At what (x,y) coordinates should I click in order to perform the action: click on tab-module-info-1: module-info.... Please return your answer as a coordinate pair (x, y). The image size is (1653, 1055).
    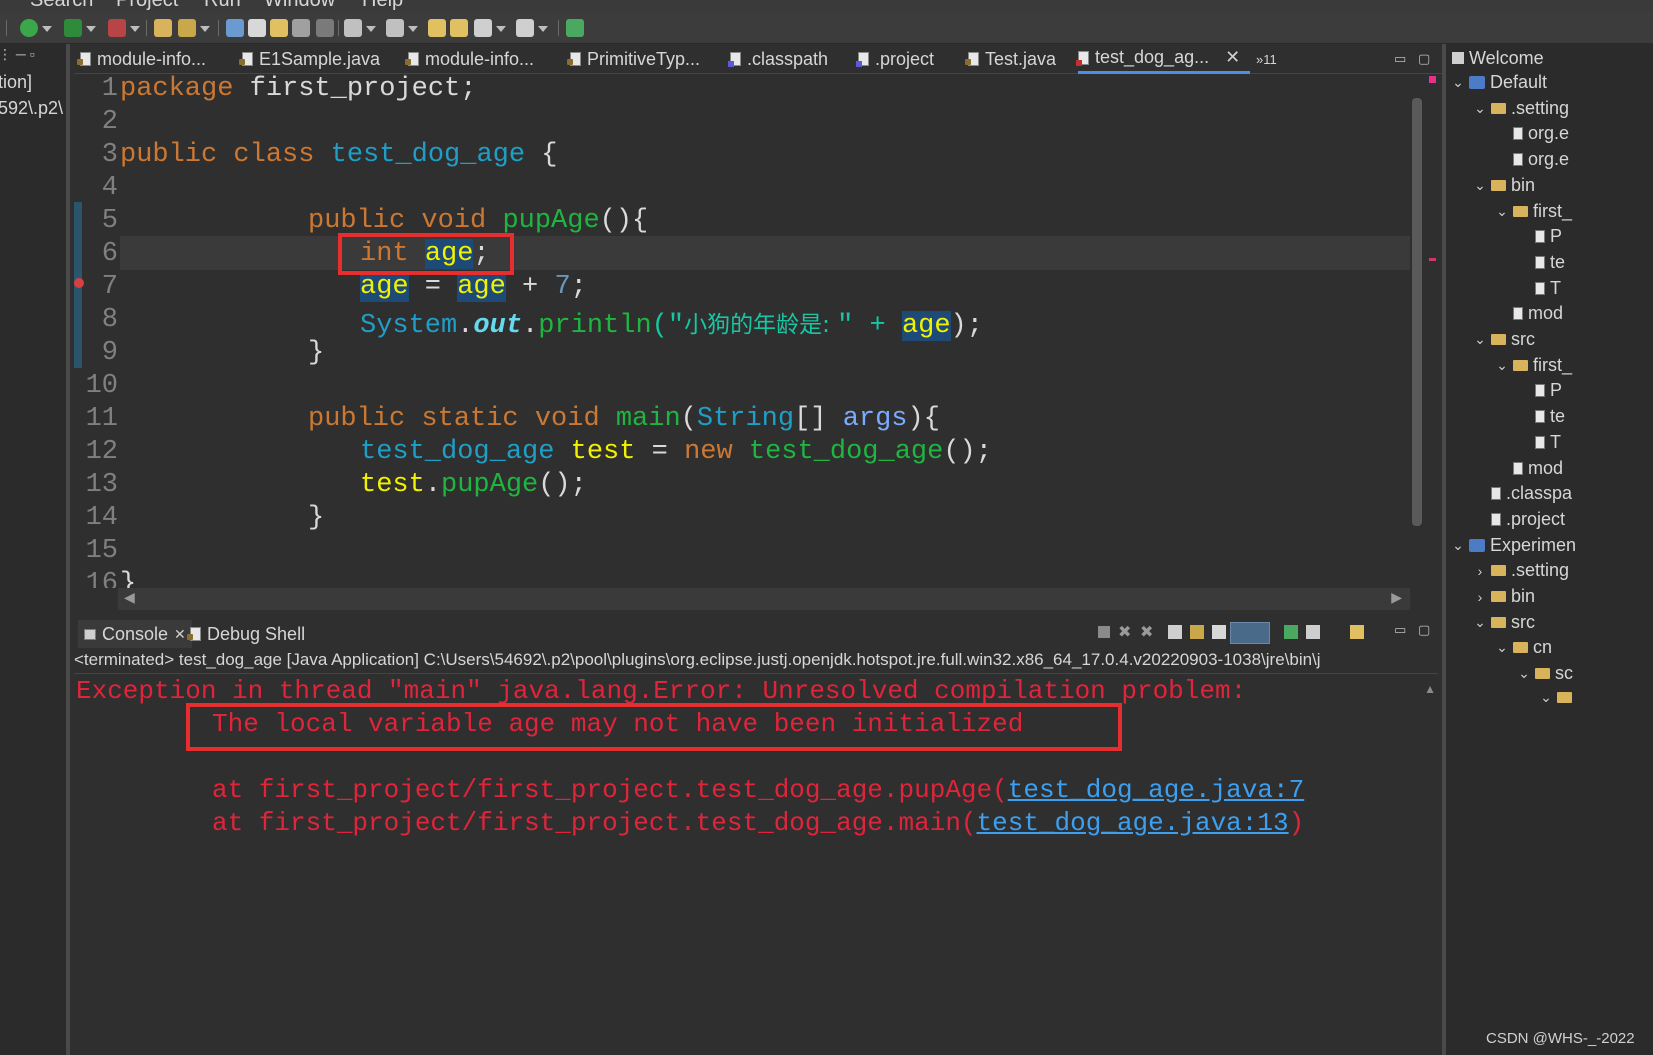
    Looking at the image, I should click on (141, 59).